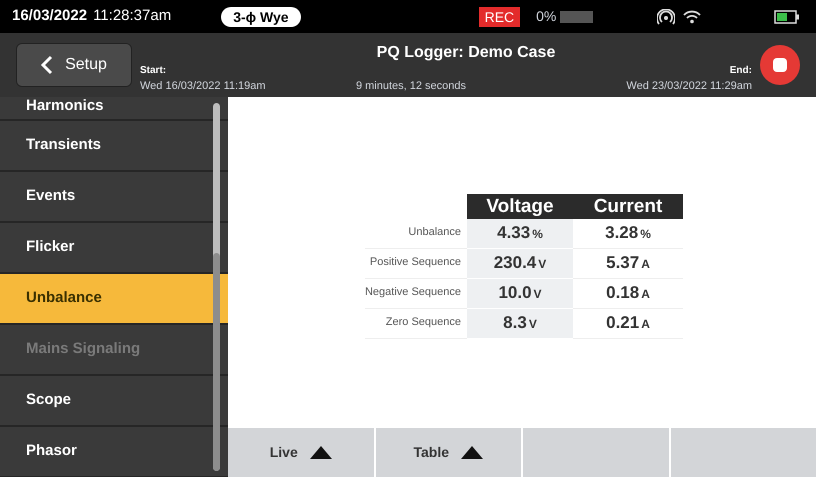 Image resolution: width=816 pixels, height=477 pixels. I want to click on start-time: Wed 16/03/2022 11:19am, so click(203, 86).